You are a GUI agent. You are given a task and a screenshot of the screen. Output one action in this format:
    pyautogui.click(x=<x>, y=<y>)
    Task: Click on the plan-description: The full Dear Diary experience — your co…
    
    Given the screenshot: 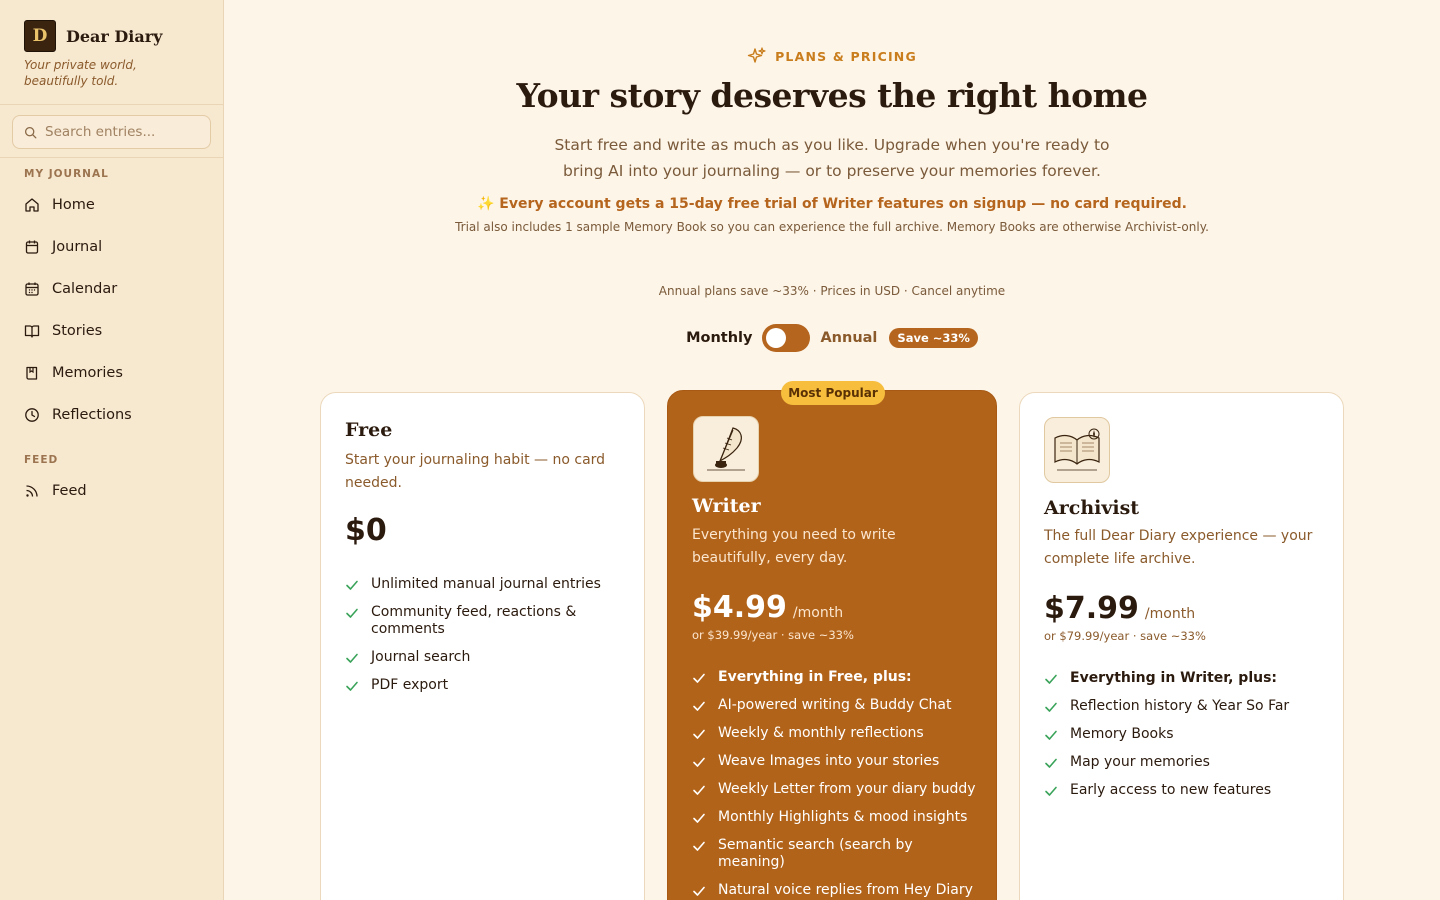 What is the action you would take?
    pyautogui.click(x=1178, y=547)
    